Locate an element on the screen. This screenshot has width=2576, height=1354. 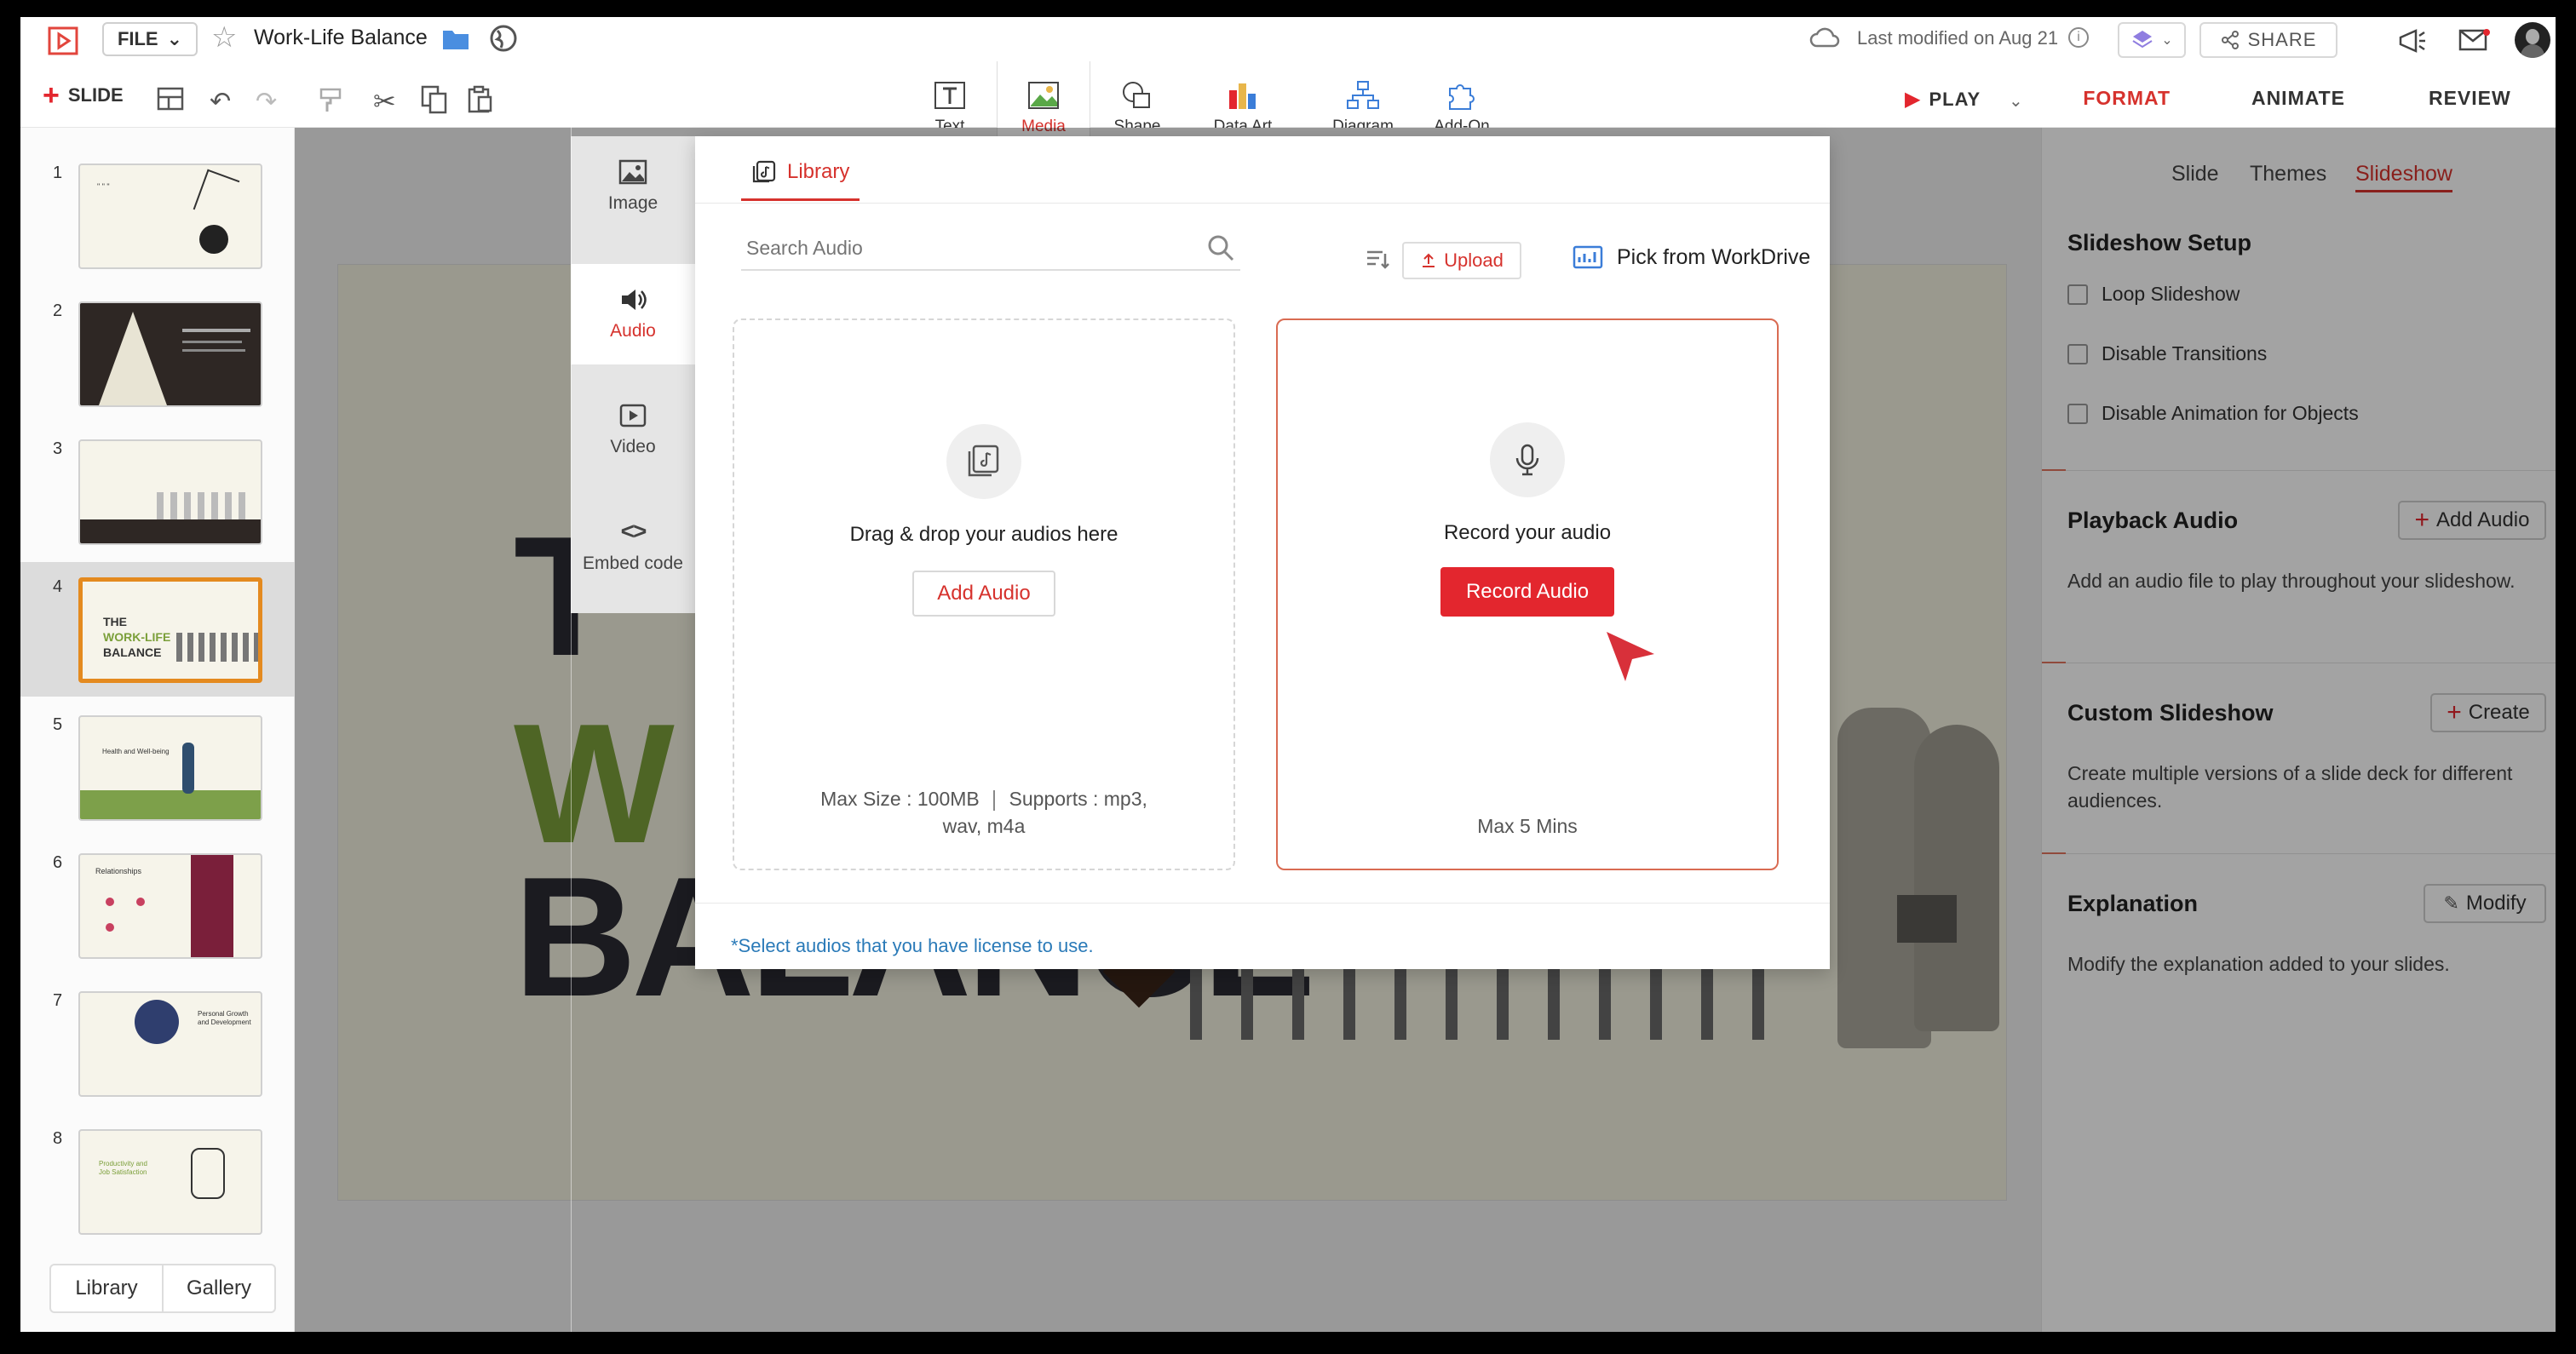
thumb-text: WORK-LIFE is located at coordinates (137, 637).